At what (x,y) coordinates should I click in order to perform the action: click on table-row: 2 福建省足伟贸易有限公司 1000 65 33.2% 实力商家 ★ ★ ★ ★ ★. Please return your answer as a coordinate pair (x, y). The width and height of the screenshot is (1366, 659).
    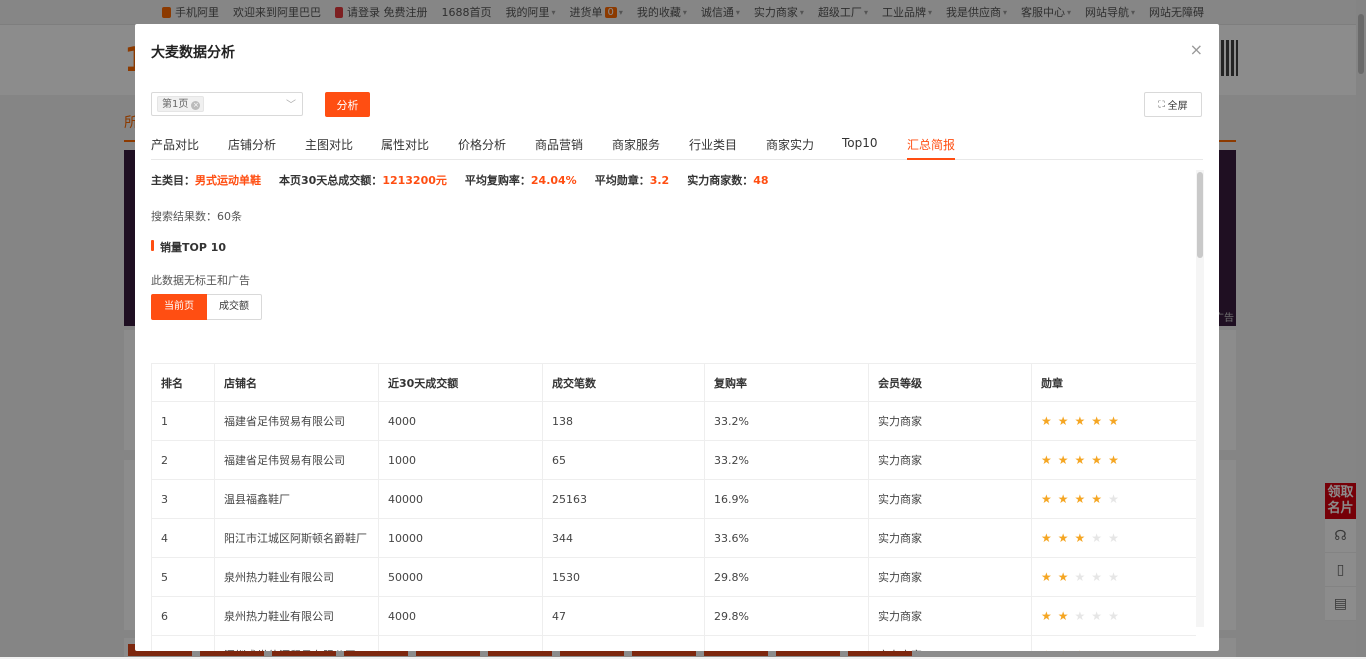
    Looking at the image, I should click on (673, 460).